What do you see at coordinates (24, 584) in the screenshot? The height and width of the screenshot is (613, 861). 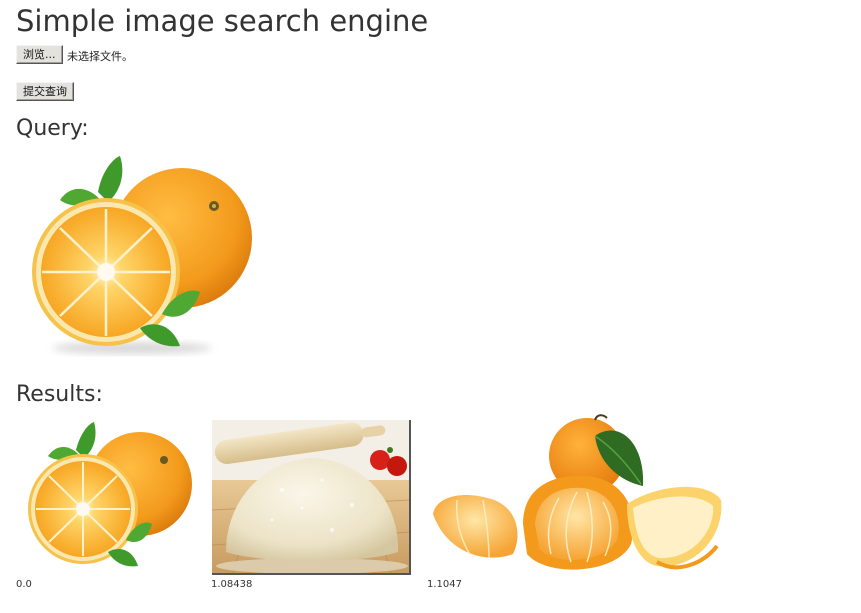 I see `result-score: 0.0` at bounding box center [24, 584].